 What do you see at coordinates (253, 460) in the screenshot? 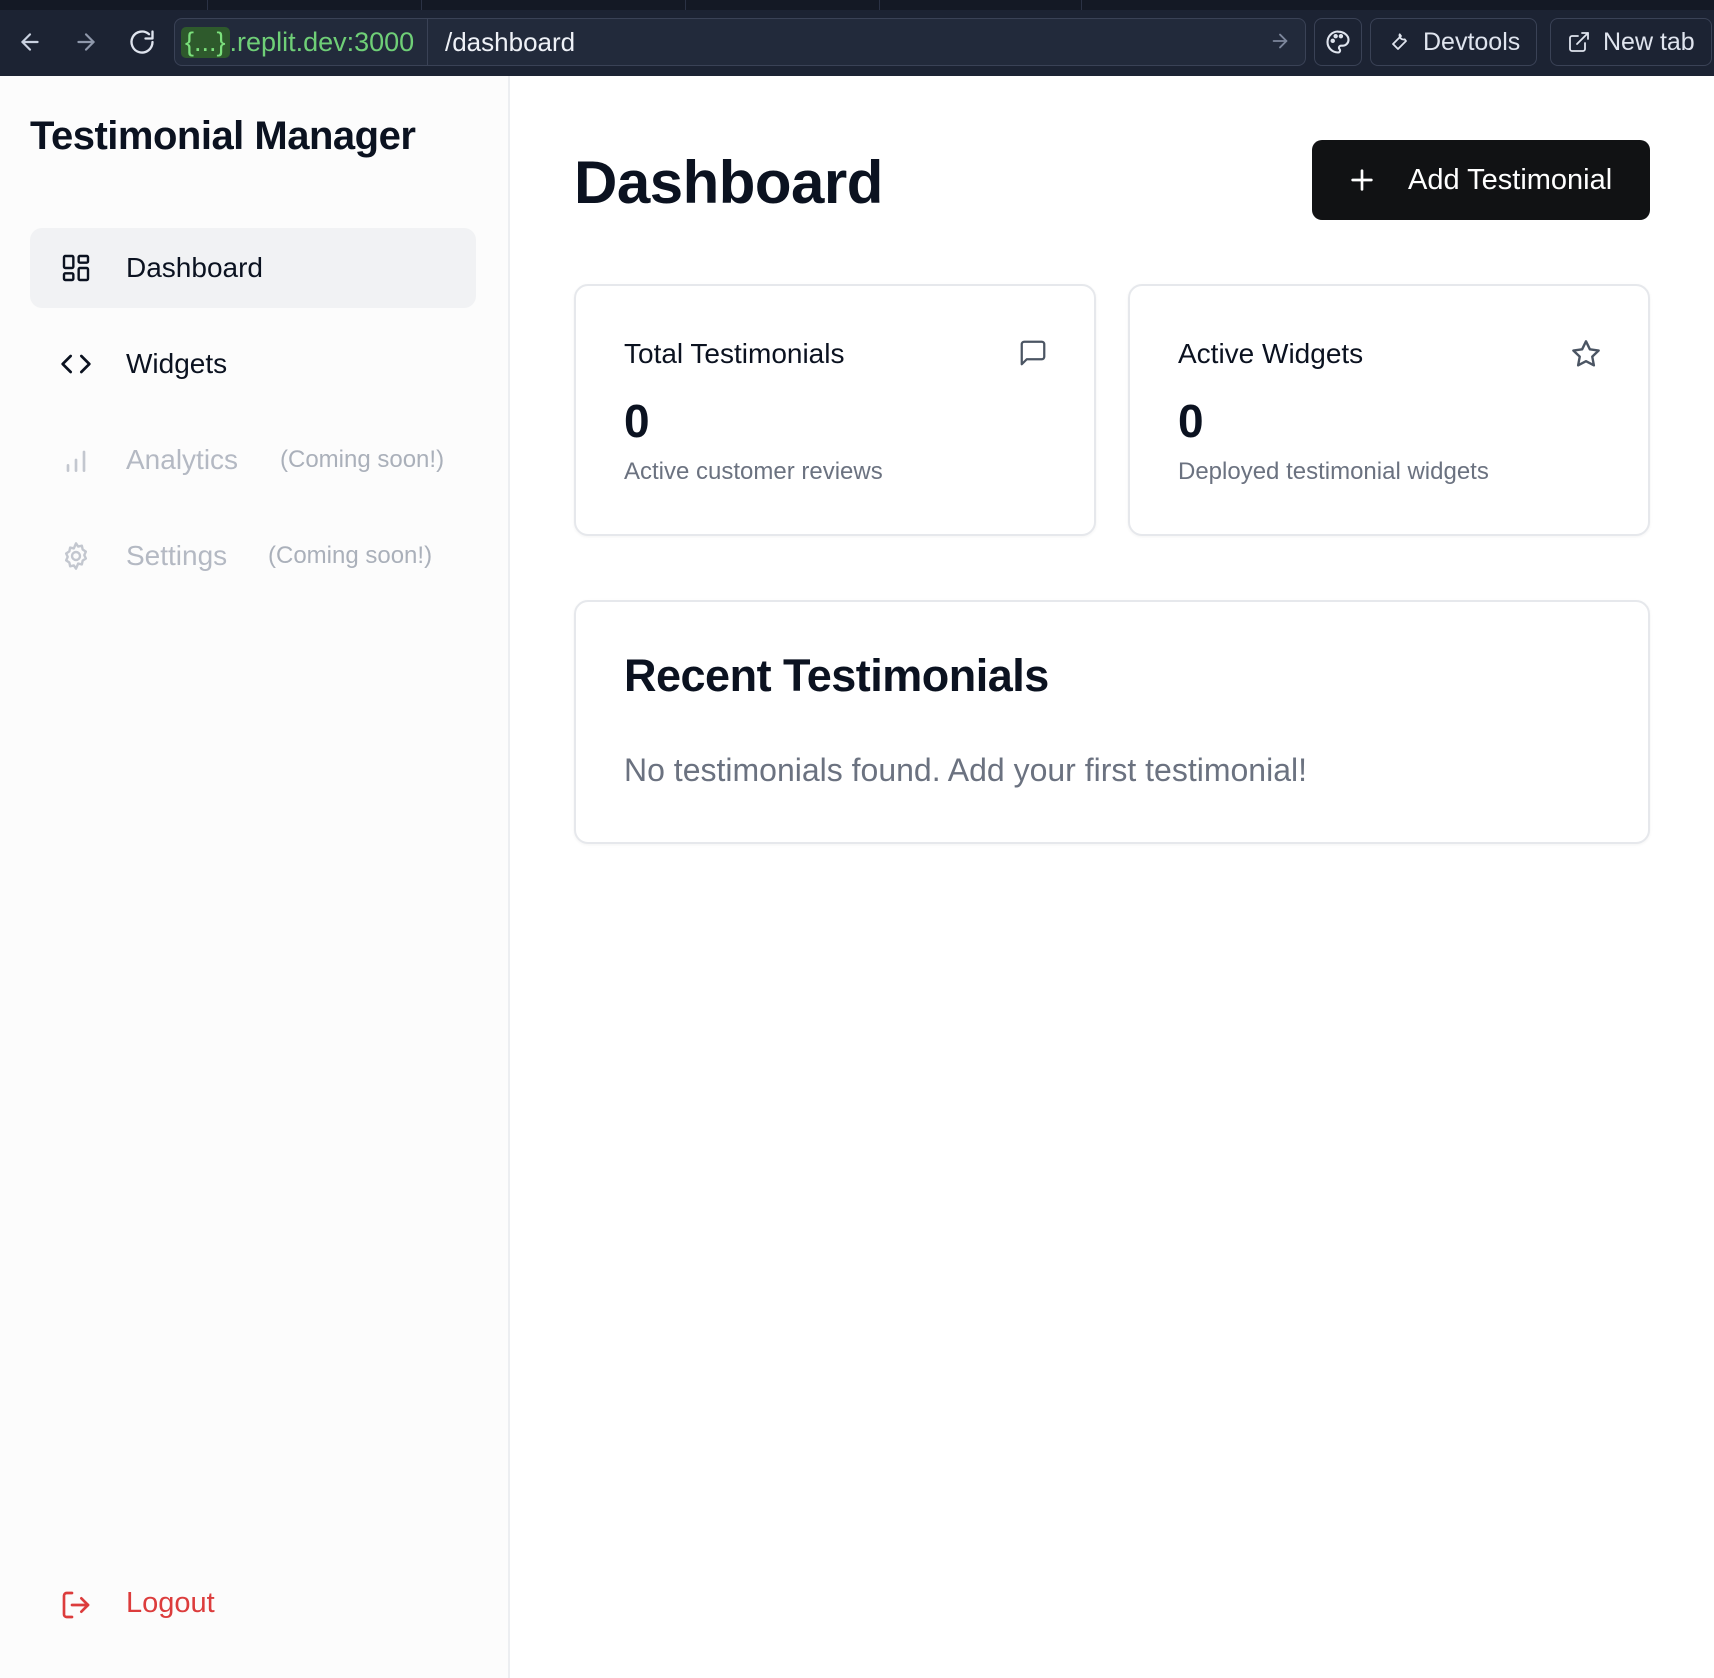
I see `sidebar-item-analytics: Analytics (Coming soon!)` at bounding box center [253, 460].